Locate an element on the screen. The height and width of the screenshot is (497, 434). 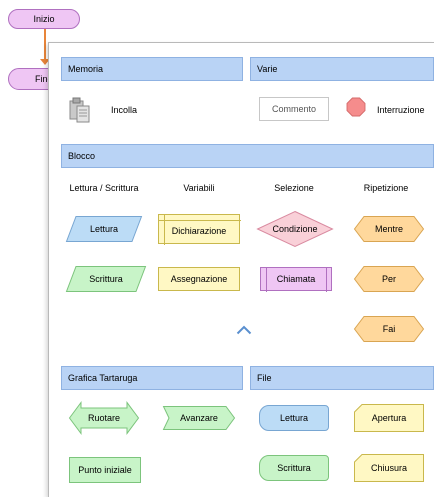
home-shape: Punto iniziale is located at coordinates (105, 470).